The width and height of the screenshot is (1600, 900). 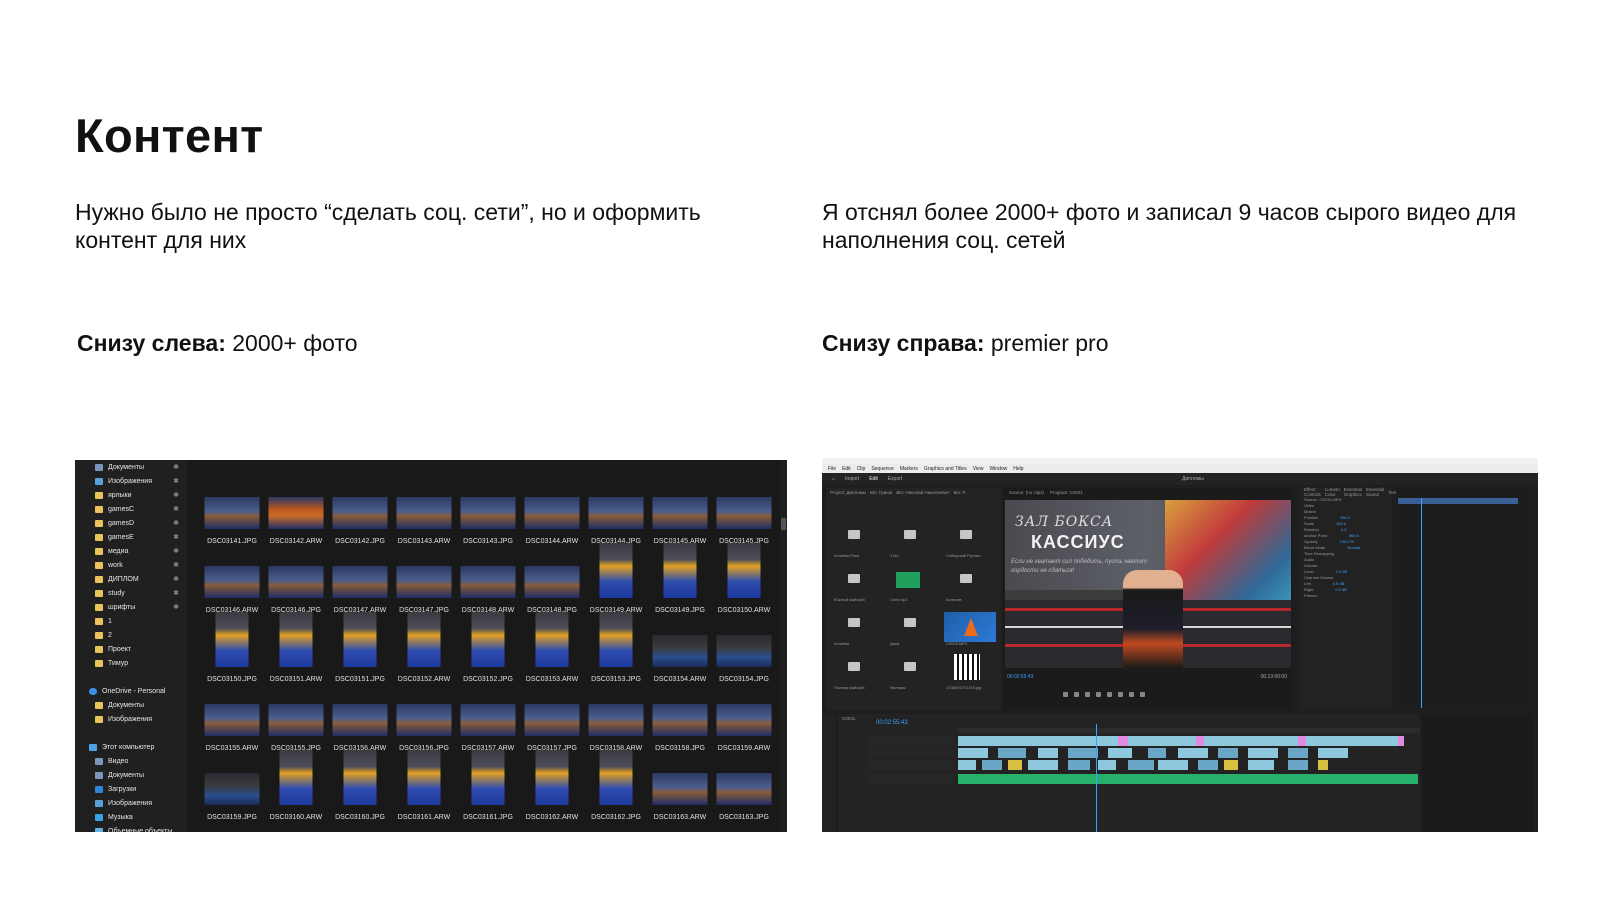 I want to click on extract-icon, so click(x=1131, y=694).